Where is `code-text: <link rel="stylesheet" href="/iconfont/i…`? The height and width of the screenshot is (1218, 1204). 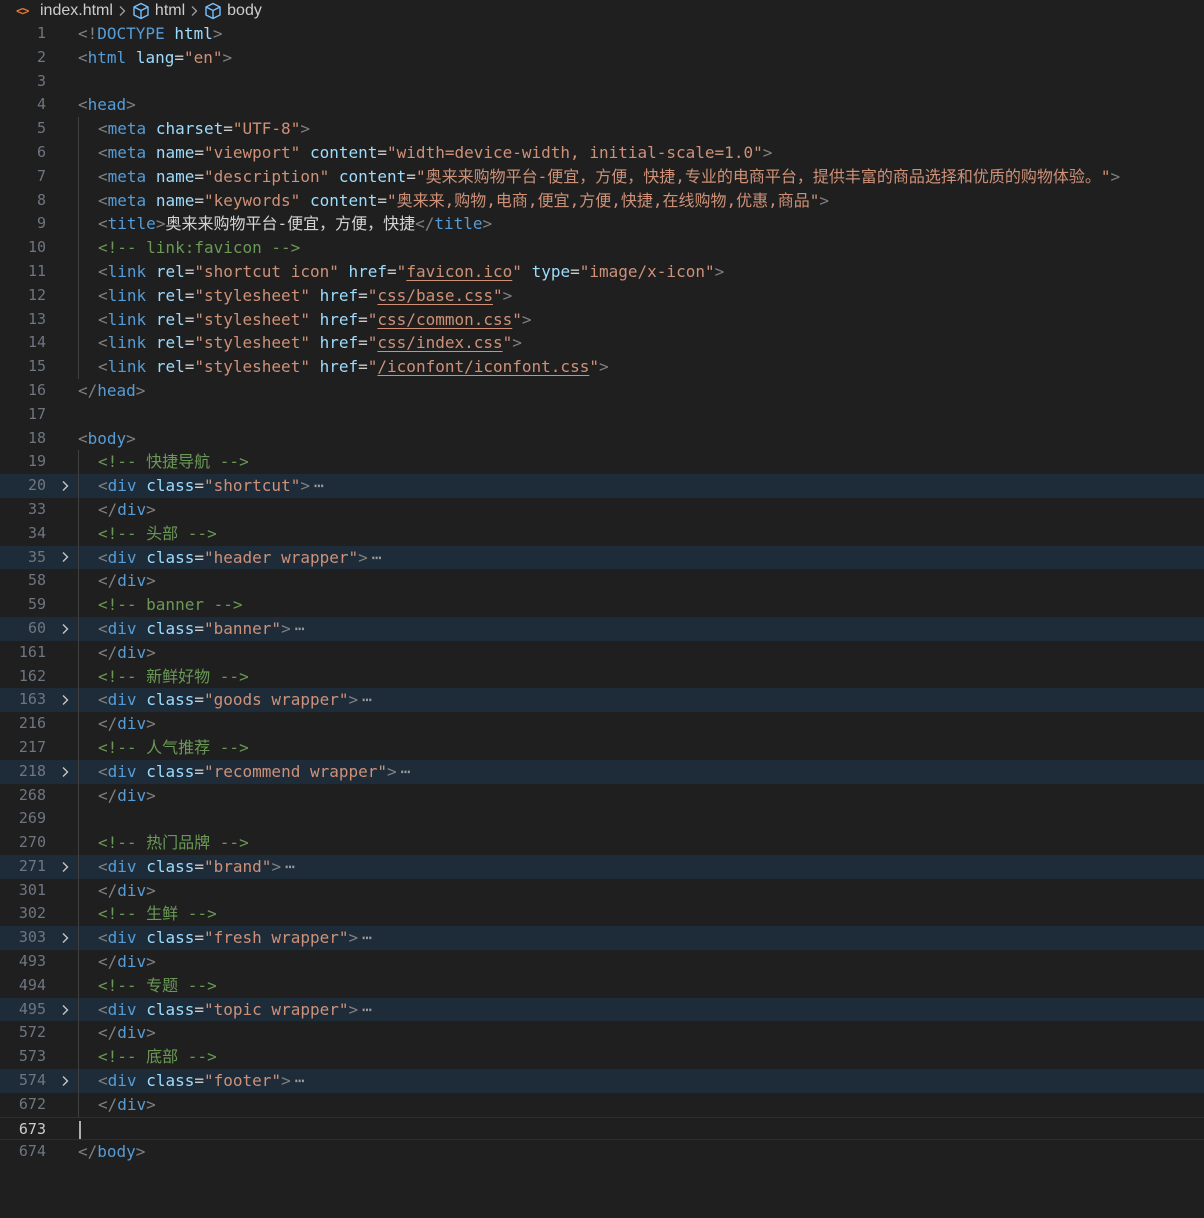
code-text: <link rel="stylesheet" href="/iconfont/i… is located at coordinates (353, 367).